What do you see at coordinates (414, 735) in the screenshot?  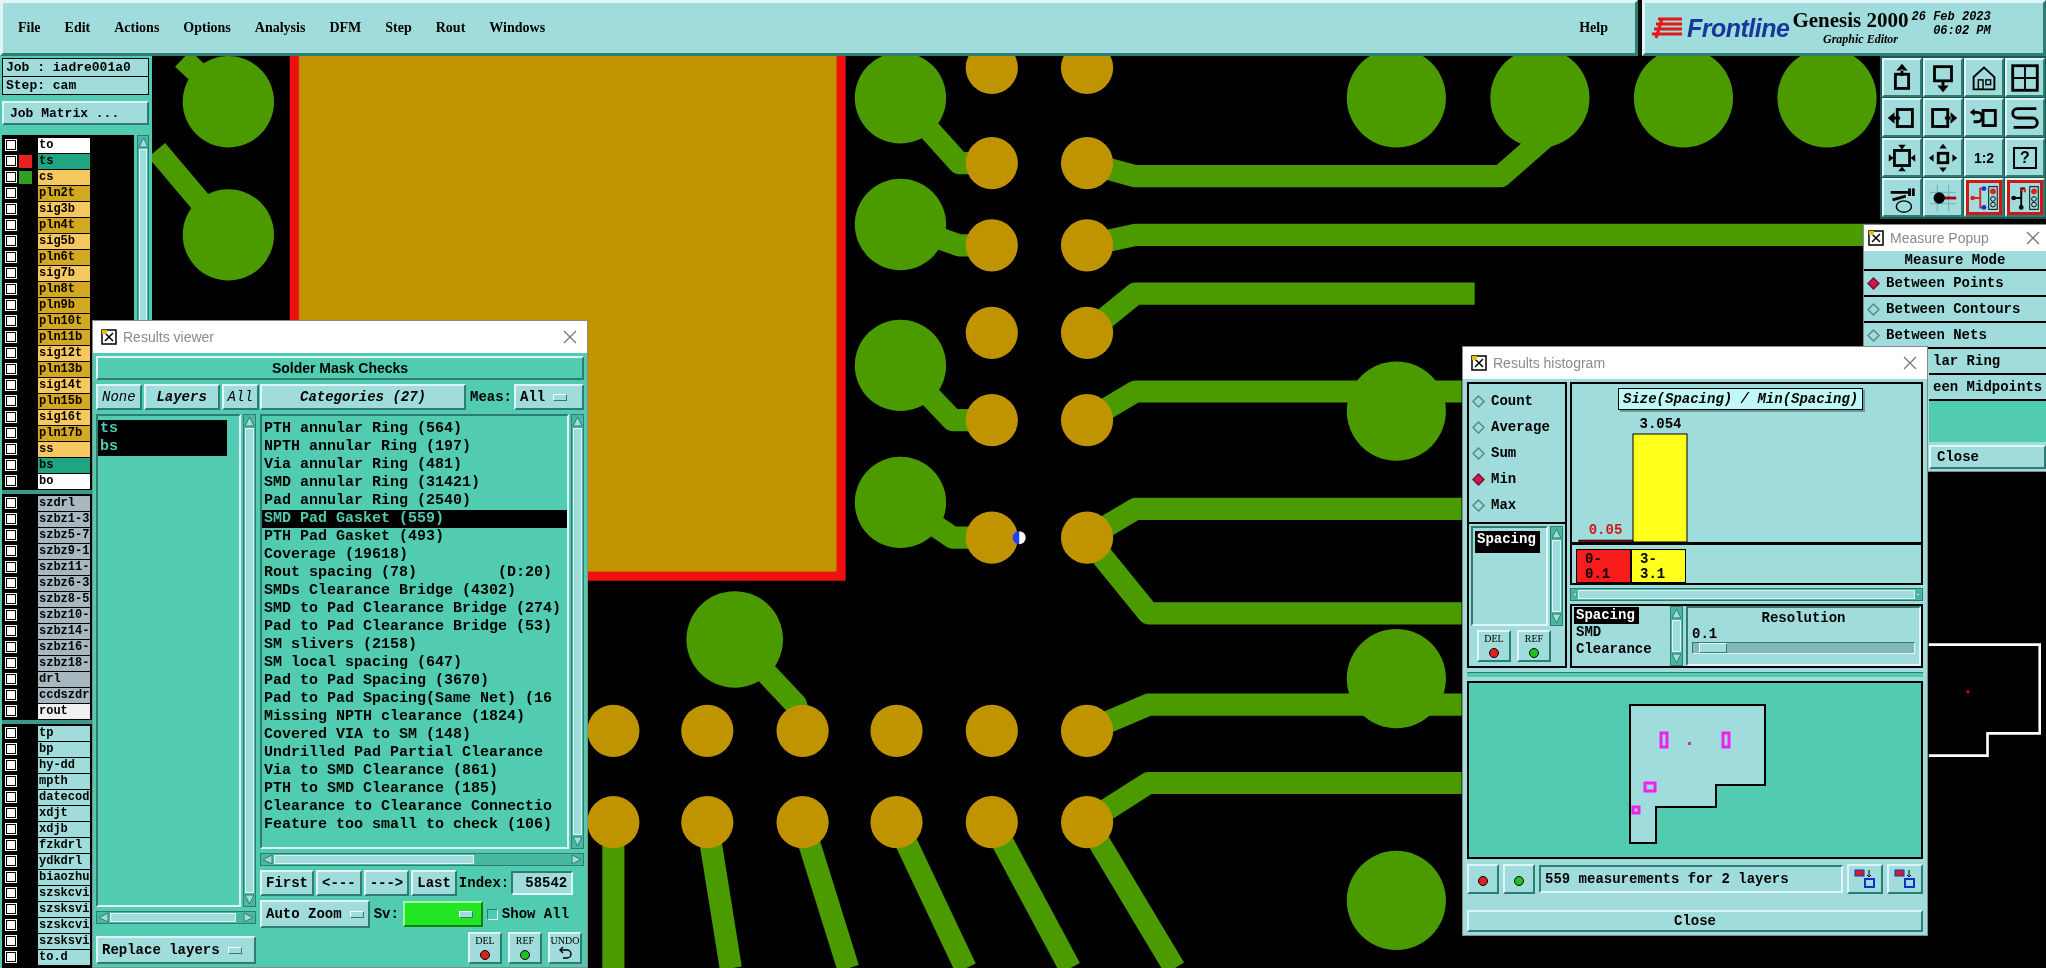 I see `list-item: Covered VIA to SM (148)` at bounding box center [414, 735].